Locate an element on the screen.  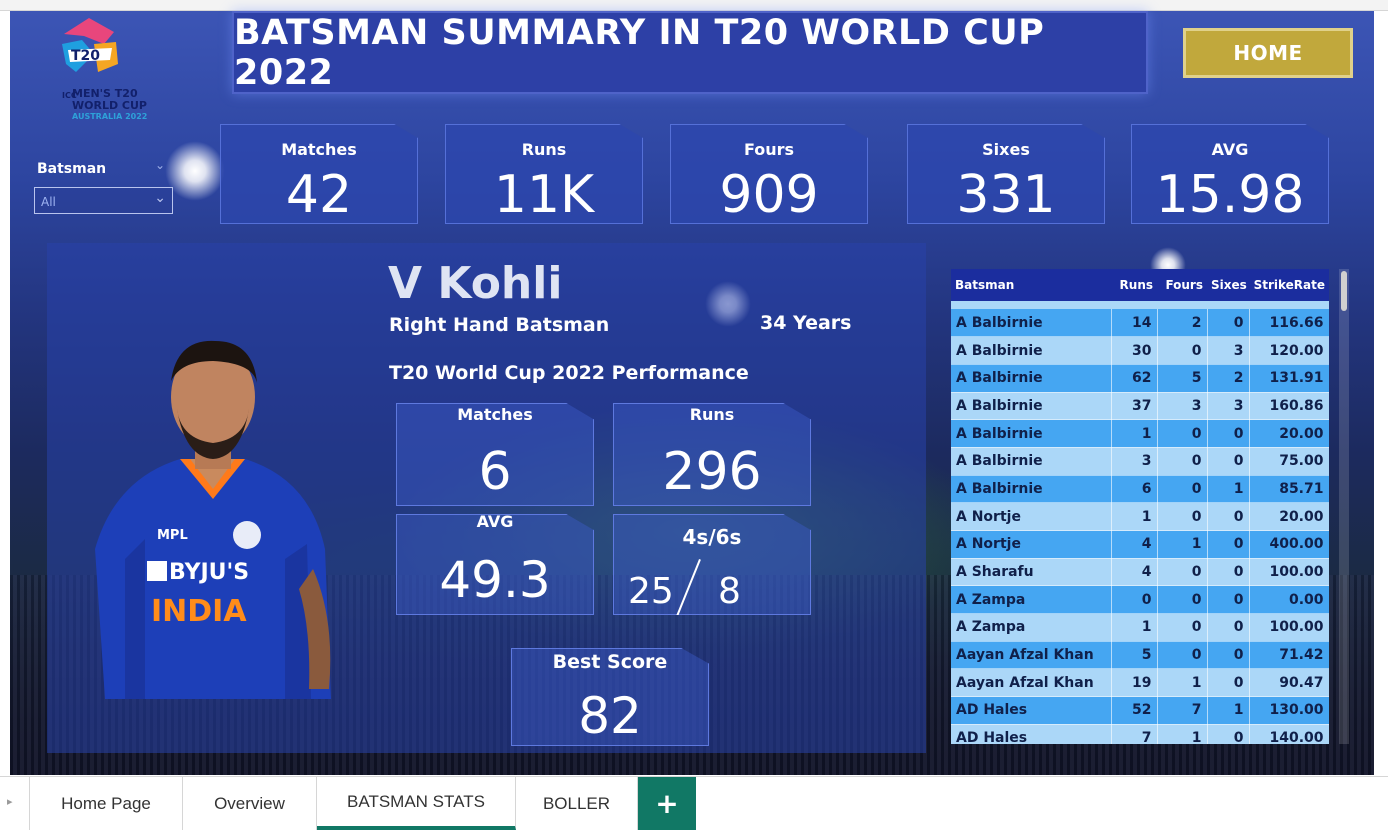
card-label: AVG is located at coordinates (495, 521).